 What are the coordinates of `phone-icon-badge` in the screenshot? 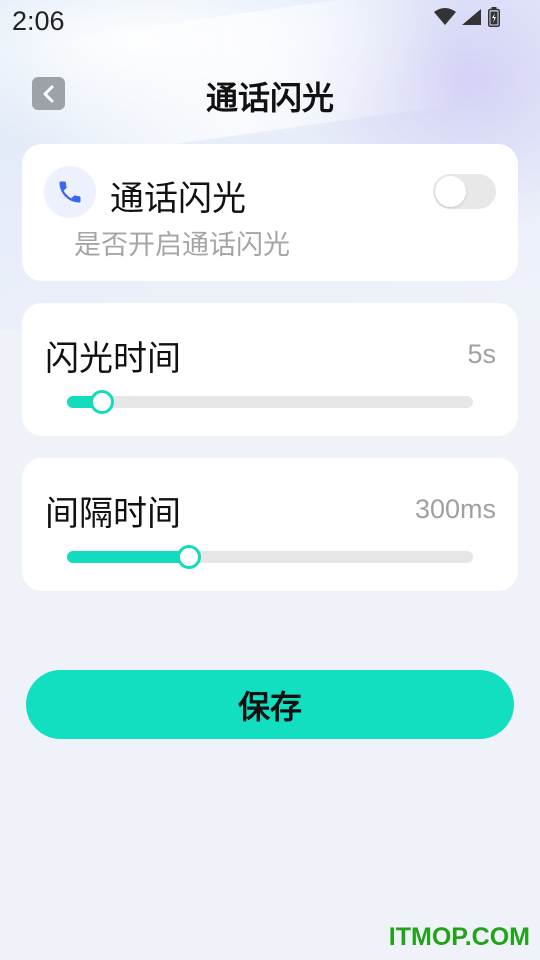 It's located at (70, 192).